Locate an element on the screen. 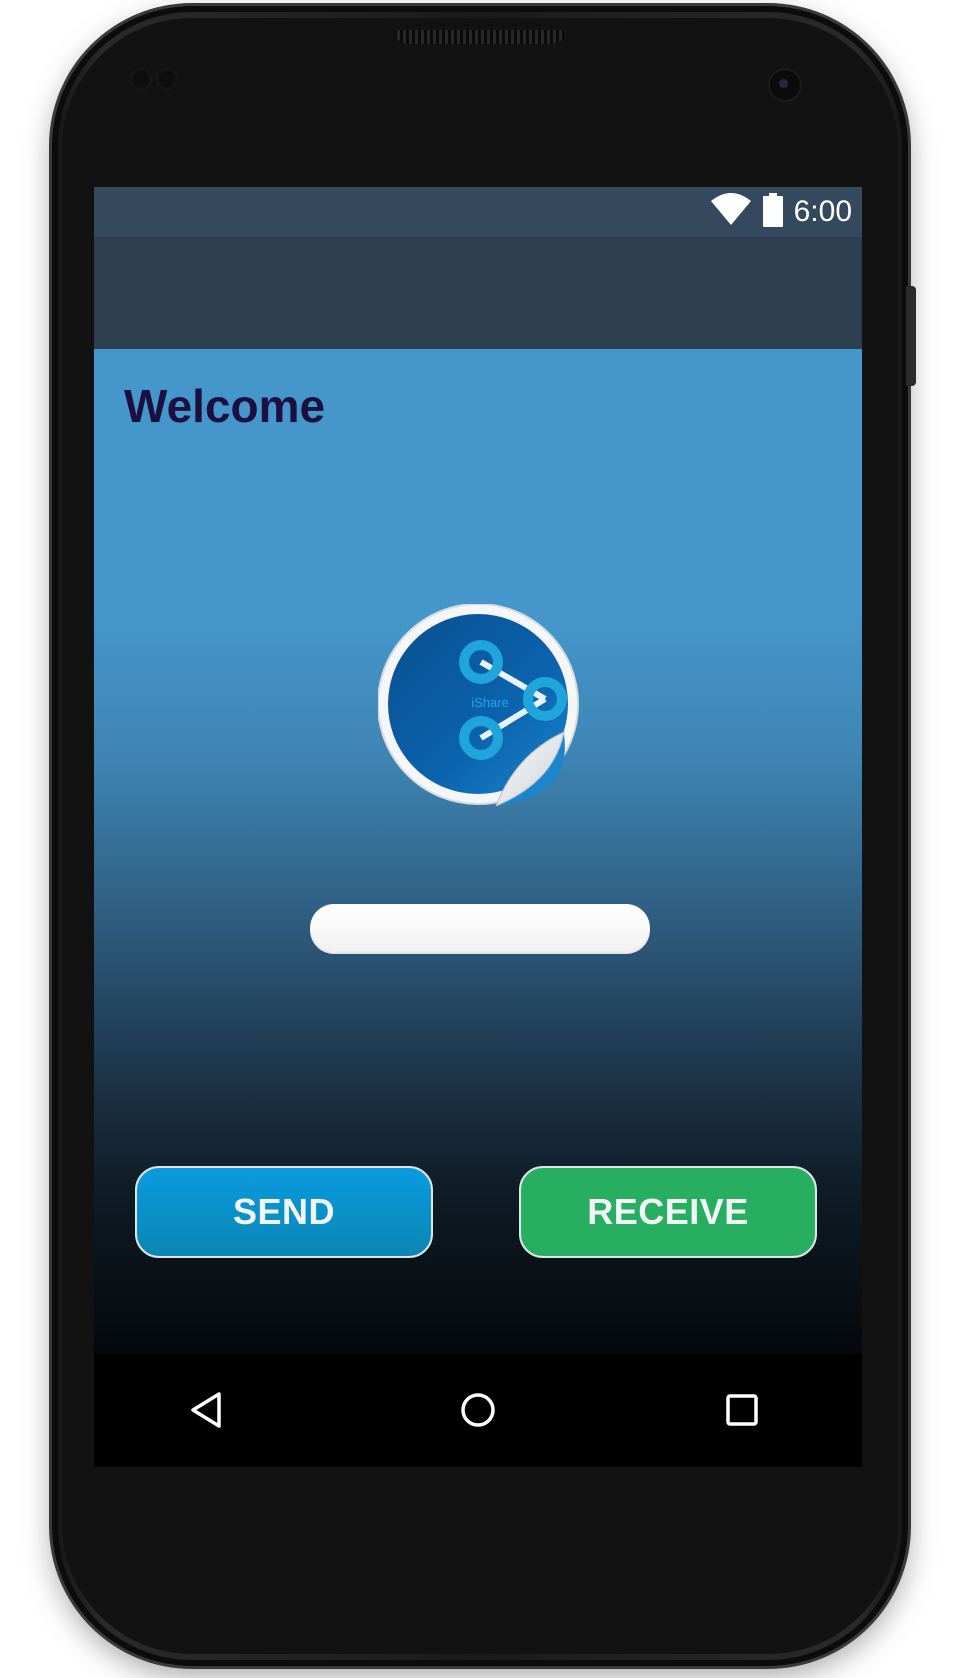  power-button is located at coordinates (911, 336).